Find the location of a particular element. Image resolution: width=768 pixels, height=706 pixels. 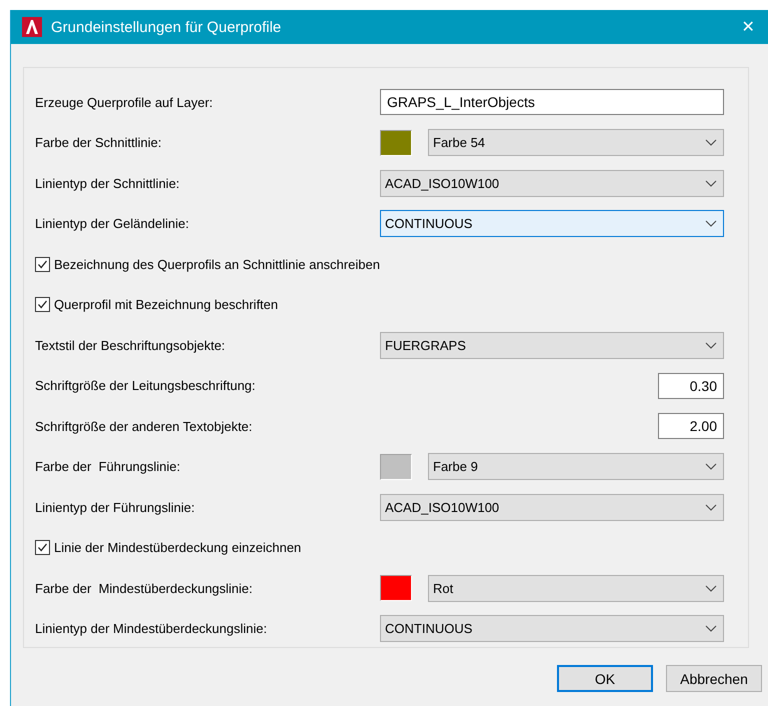

window-title: Grundeinstellungen für Querprofile is located at coordinates (166, 27).